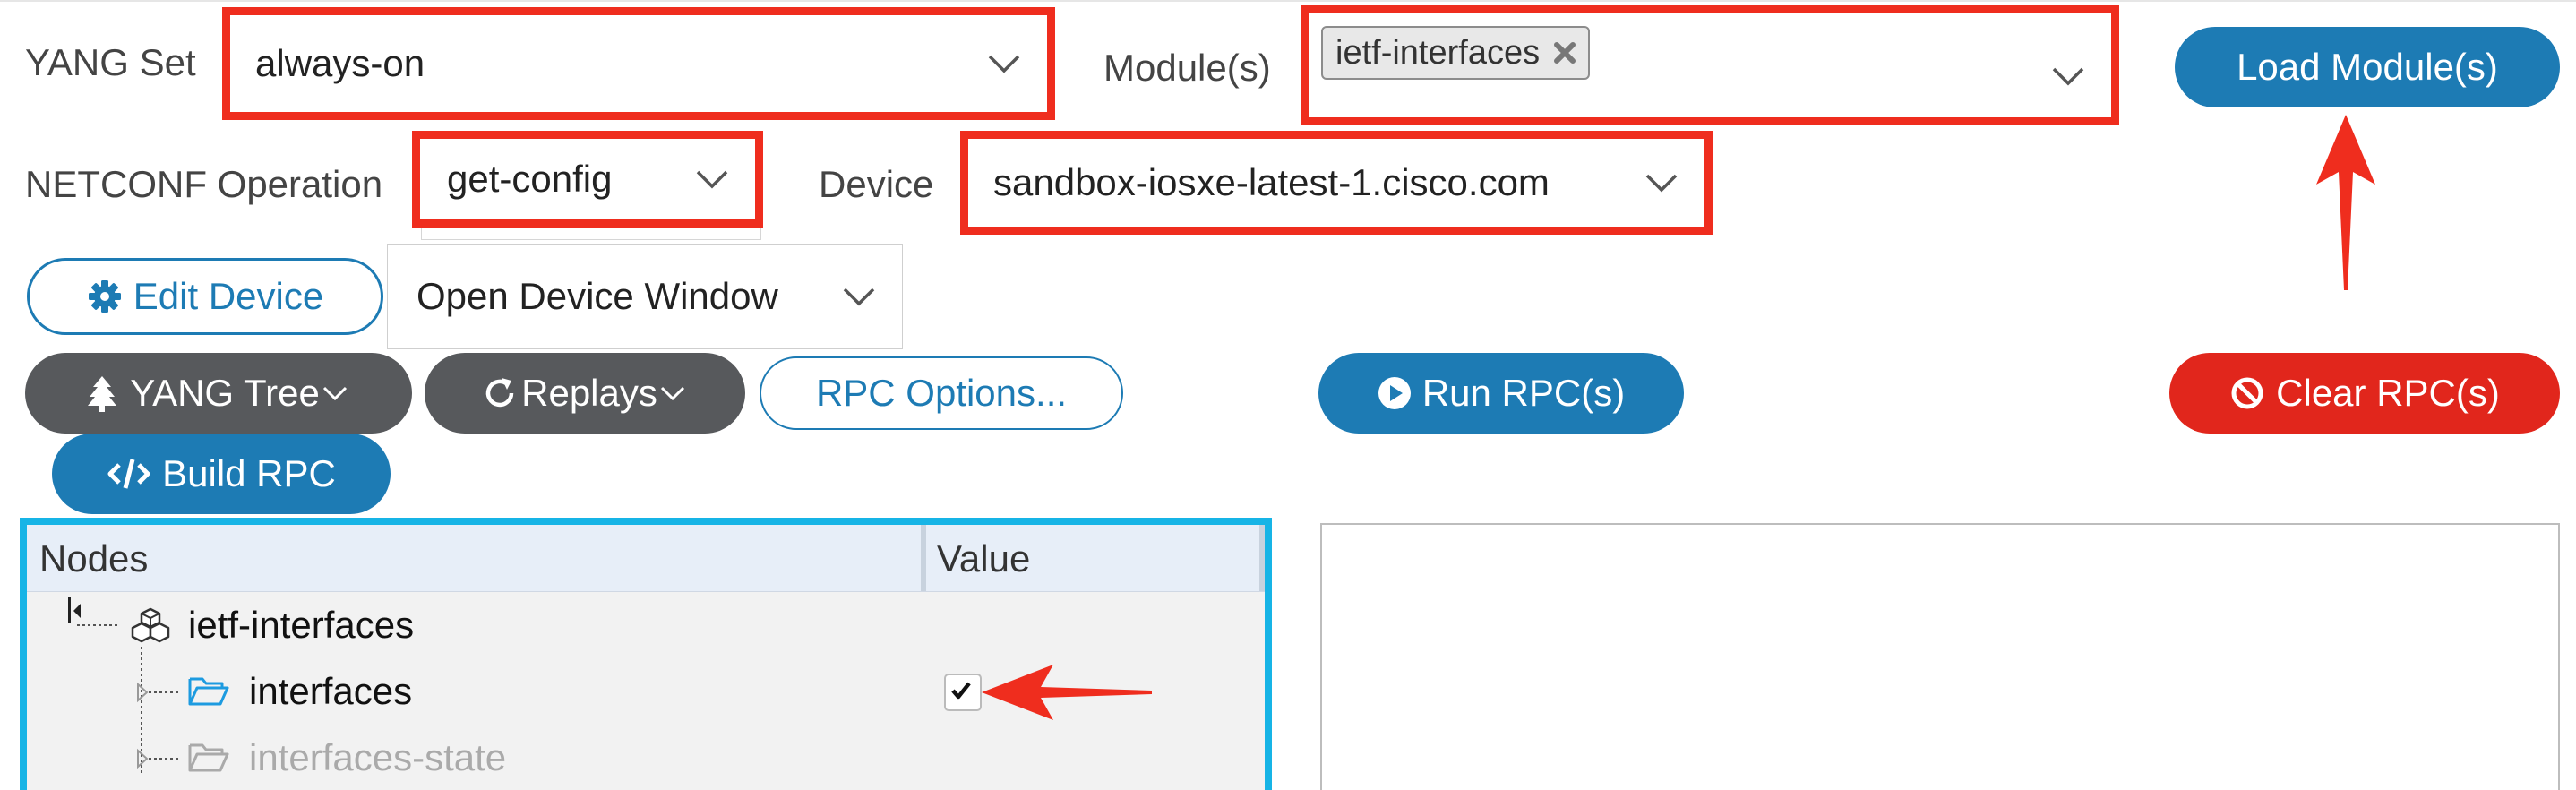 The height and width of the screenshot is (790, 2576). Describe the element at coordinates (646, 558) in the screenshot. I see `tree-header: Nodes Value` at that location.